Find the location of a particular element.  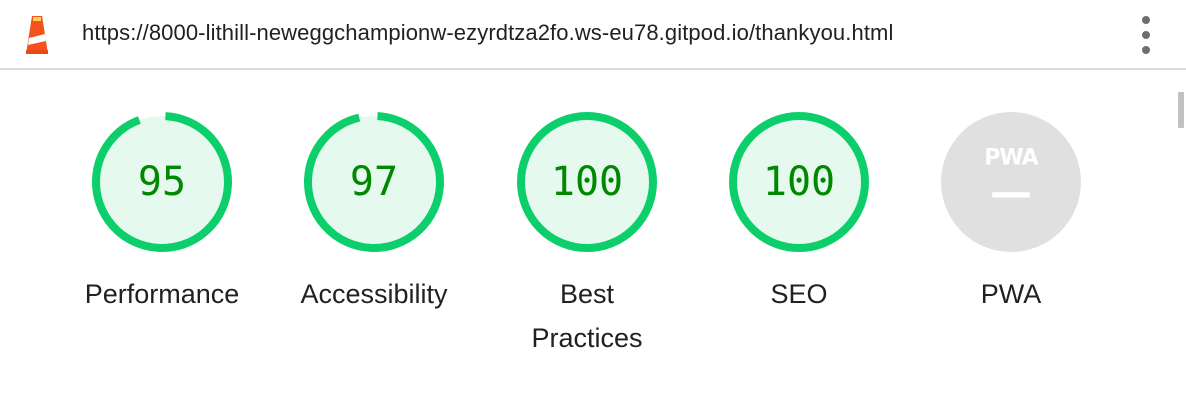

gauge-best-practices: 100 Best Practices is located at coordinates (587, 236).